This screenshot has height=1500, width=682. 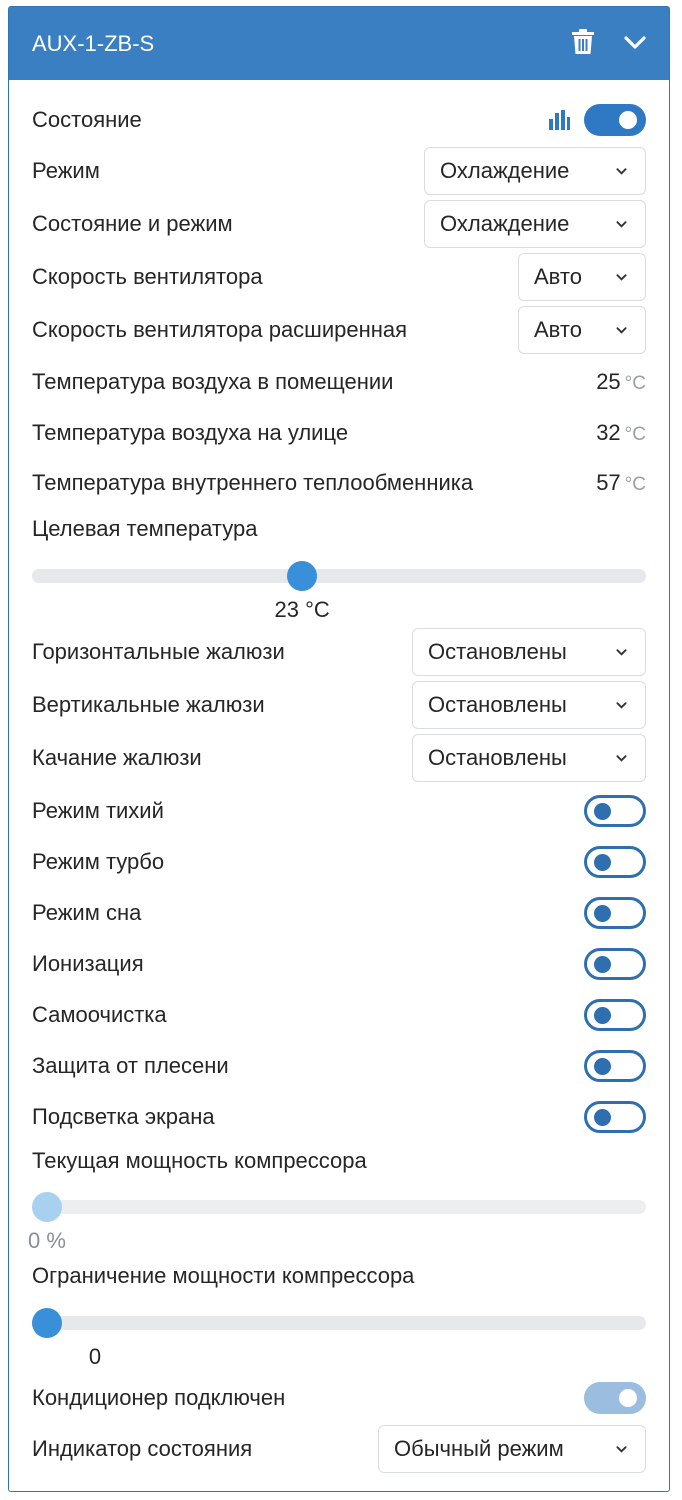 I want to click on mode-label: Режим, so click(x=66, y=170).